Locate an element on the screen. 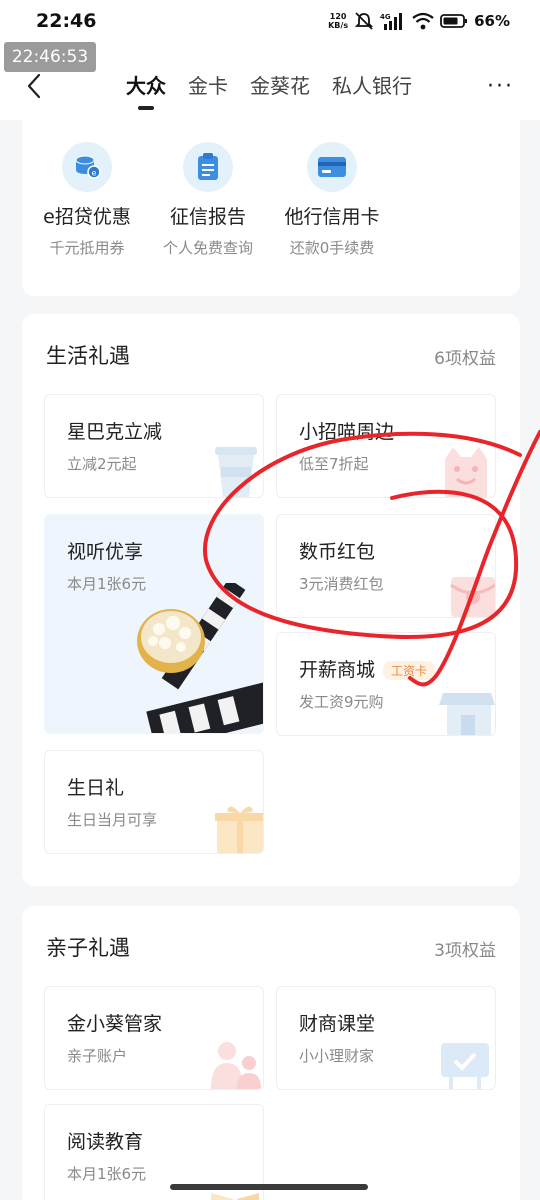  section-count: 6项权益 is located at coordinates (465, 356).